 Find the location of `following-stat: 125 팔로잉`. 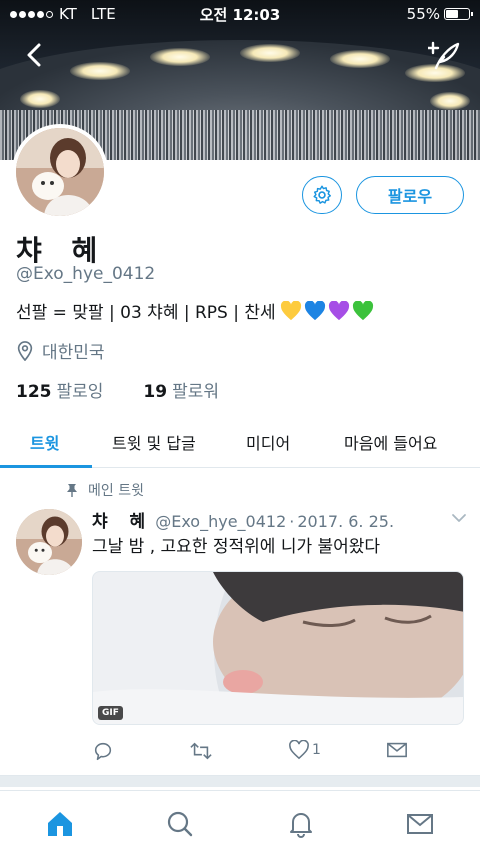

following-stat: 125 팔로잉 is located at coordinates (59, 389).